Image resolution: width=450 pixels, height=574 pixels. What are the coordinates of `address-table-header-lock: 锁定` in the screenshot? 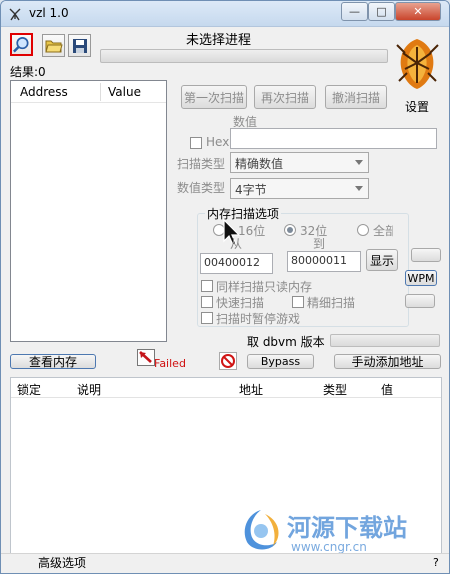 It's located at (29, 389).